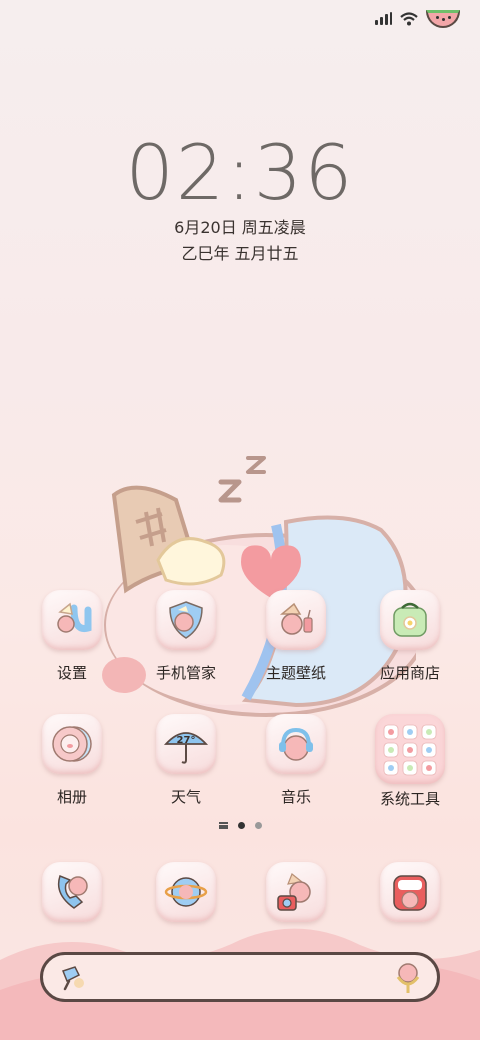 The height and width of the screenshot is (1040, 480). I want to click on camera-icon, so click(296, 892).